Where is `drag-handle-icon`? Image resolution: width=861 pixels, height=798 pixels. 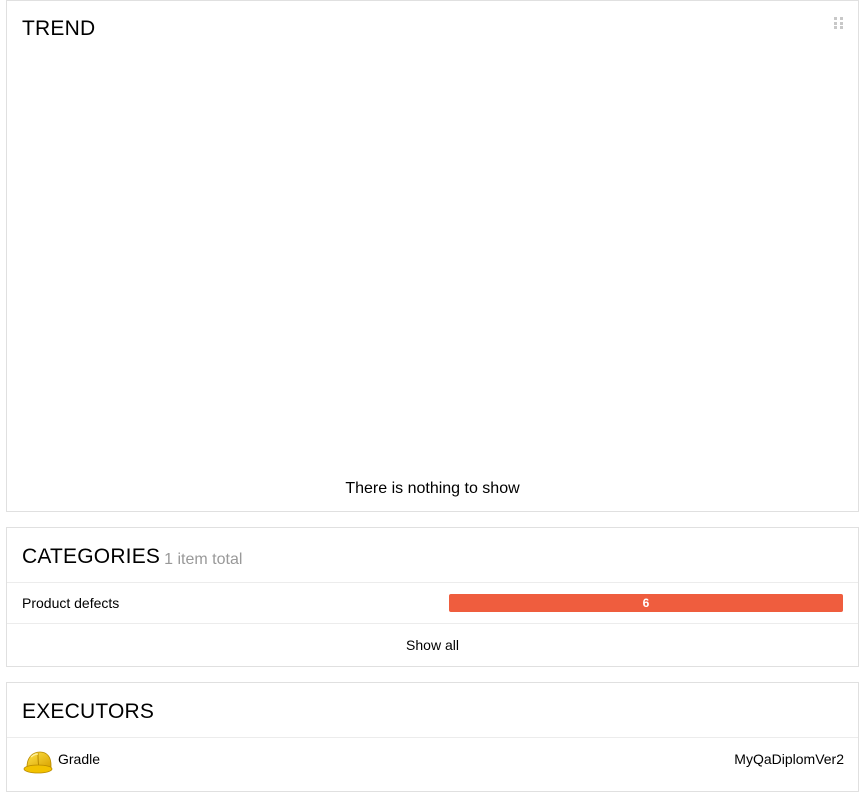
drag-handle-icon is located at coordinates (838, 23).